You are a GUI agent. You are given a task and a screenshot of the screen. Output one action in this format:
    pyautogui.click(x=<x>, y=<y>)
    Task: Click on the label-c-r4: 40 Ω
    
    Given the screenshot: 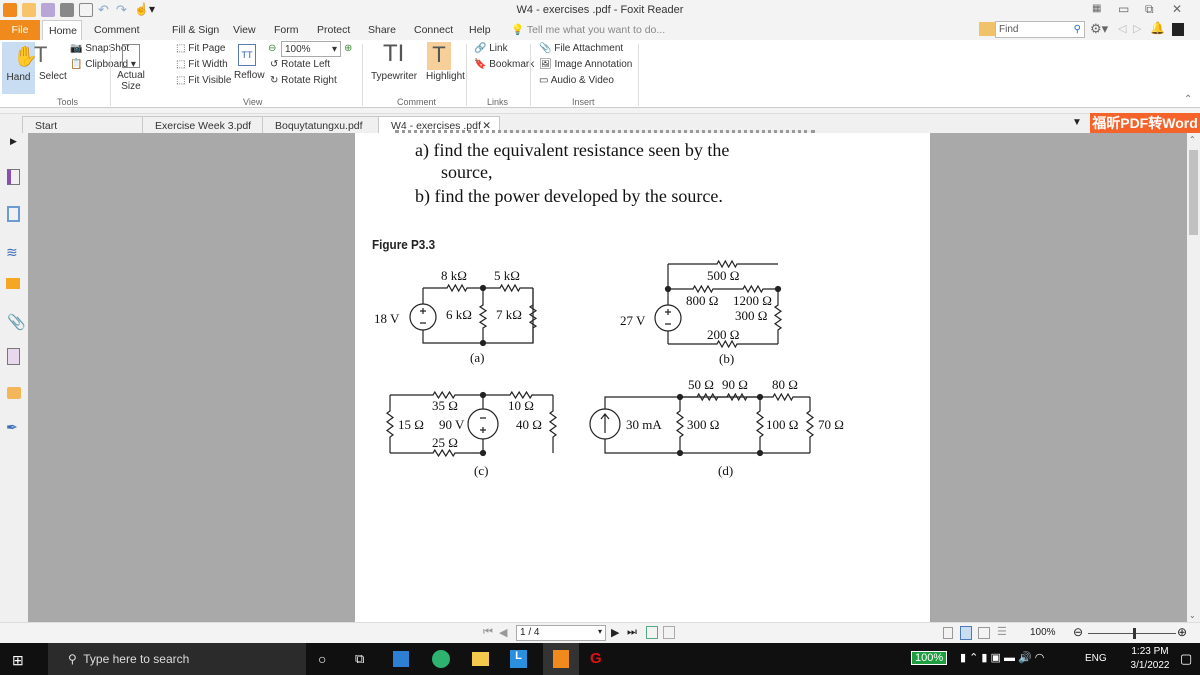 What is the action you would take?
    pyautogui.click(x=529, y=424)
    